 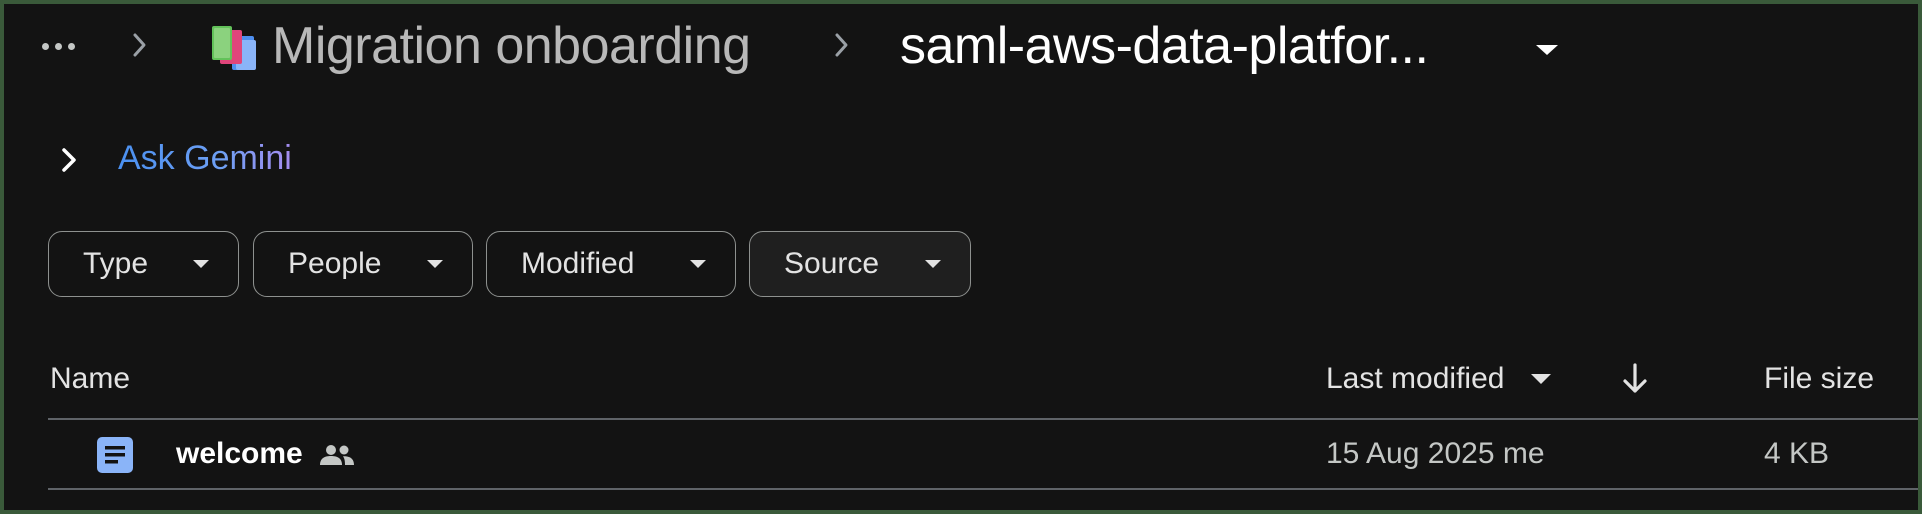 What do you see at coordinates (337, 455) in the screenshot?
I see `shared-people-icon` at bounding box center [337, 455].